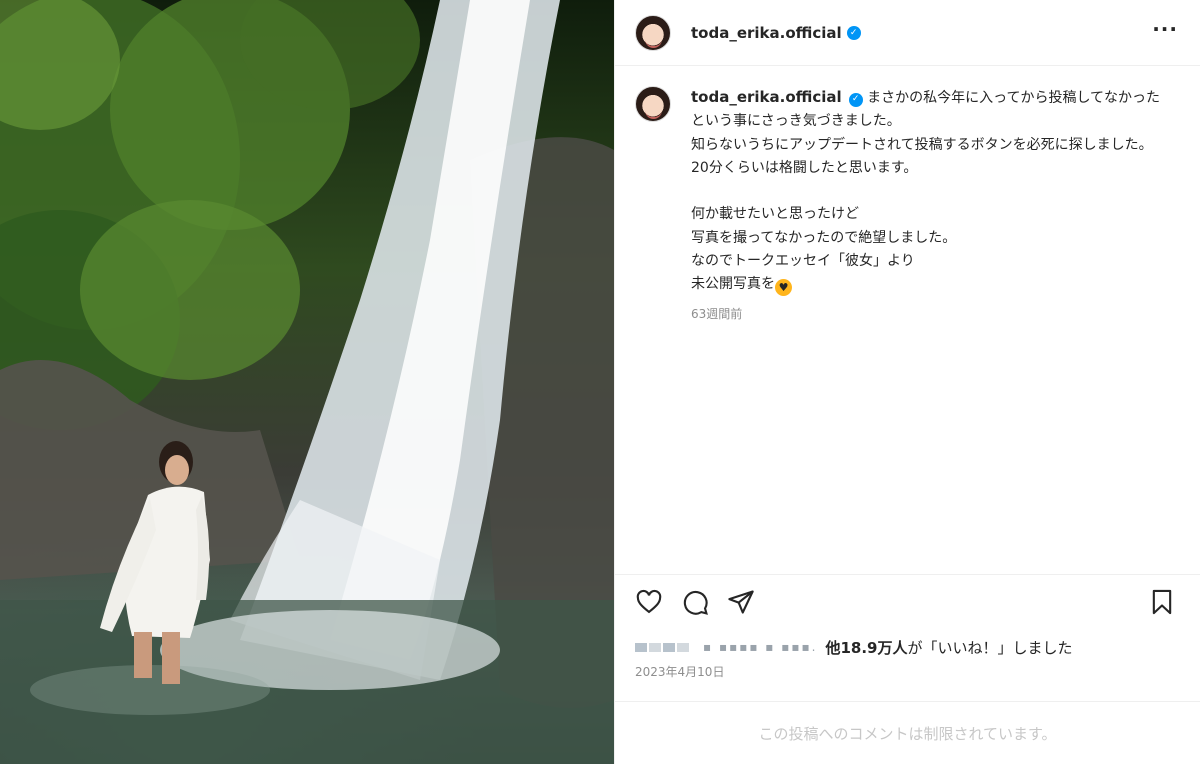  Describe the element at coordinates (766, 33) in the screenshot. I see `username-link: toda_erika.official` at that location.